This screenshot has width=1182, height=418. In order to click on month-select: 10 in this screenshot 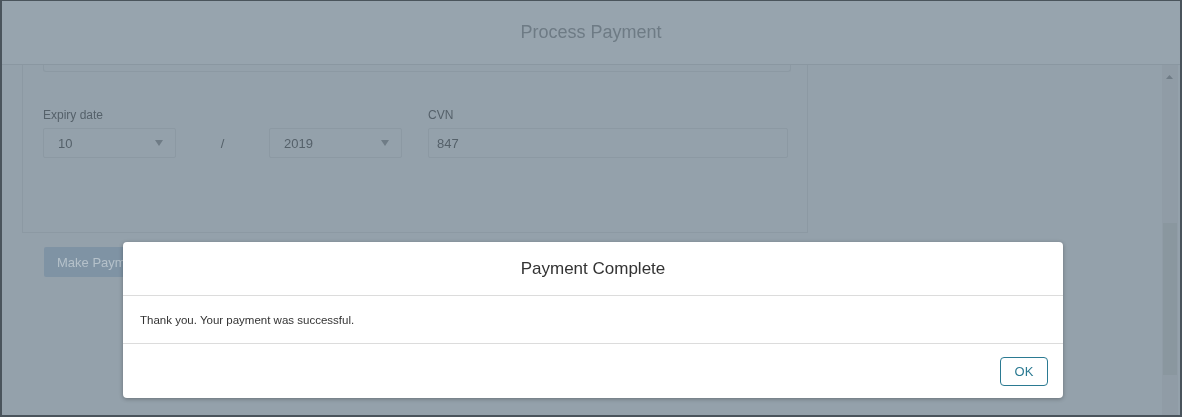, I will do `click(109, 143)`.